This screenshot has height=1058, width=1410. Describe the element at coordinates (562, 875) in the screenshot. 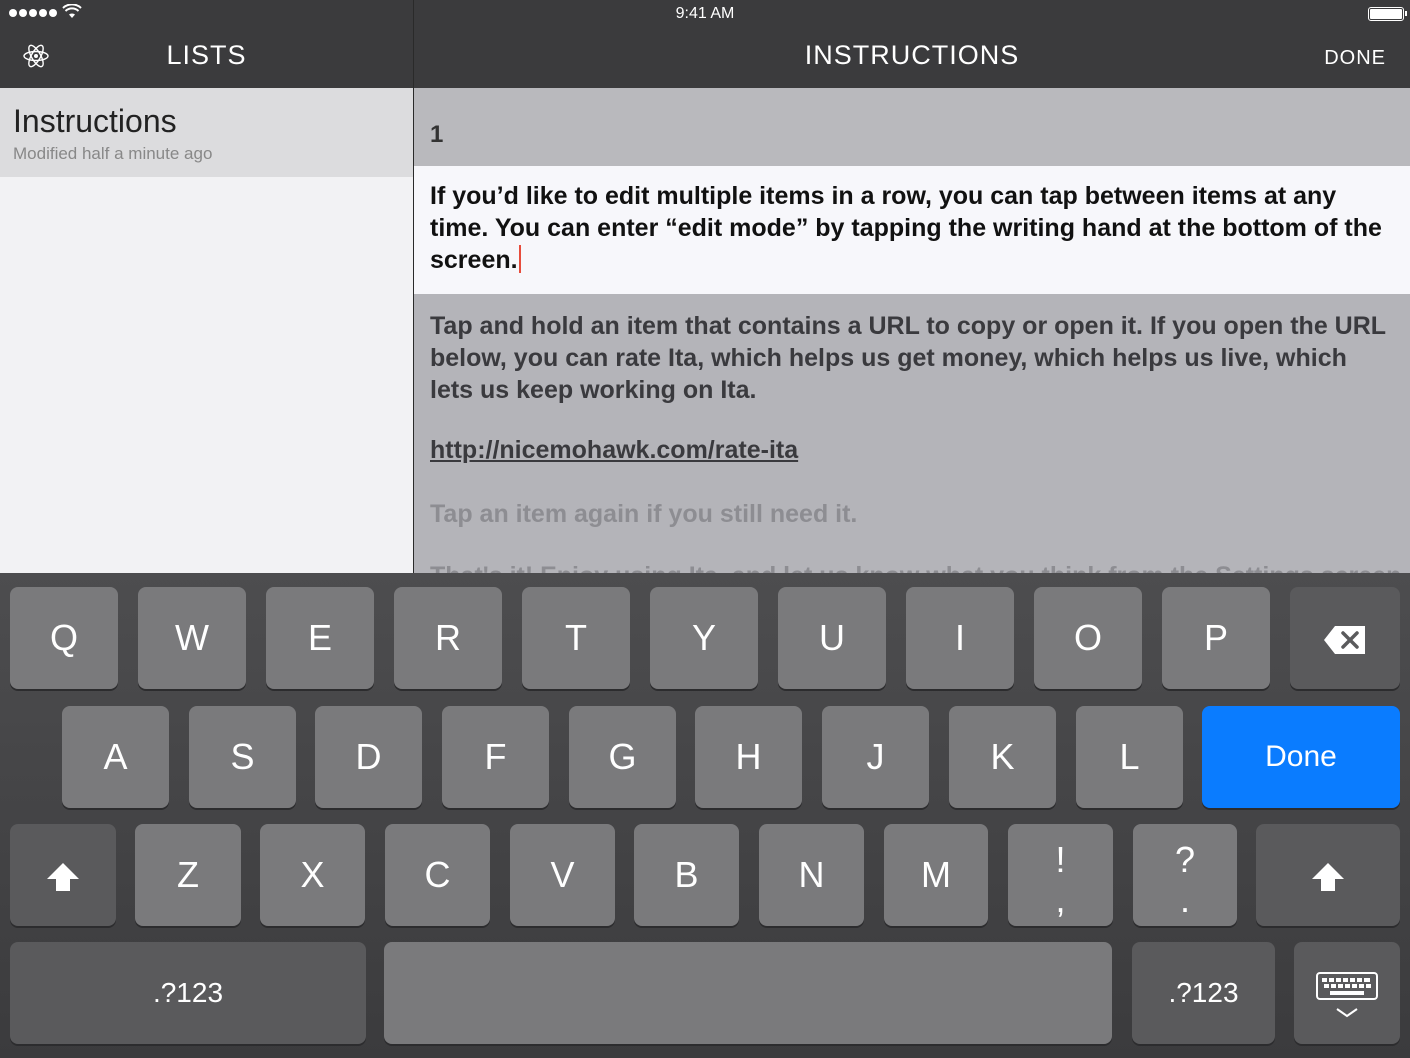

I see `key-v: V` at that location.